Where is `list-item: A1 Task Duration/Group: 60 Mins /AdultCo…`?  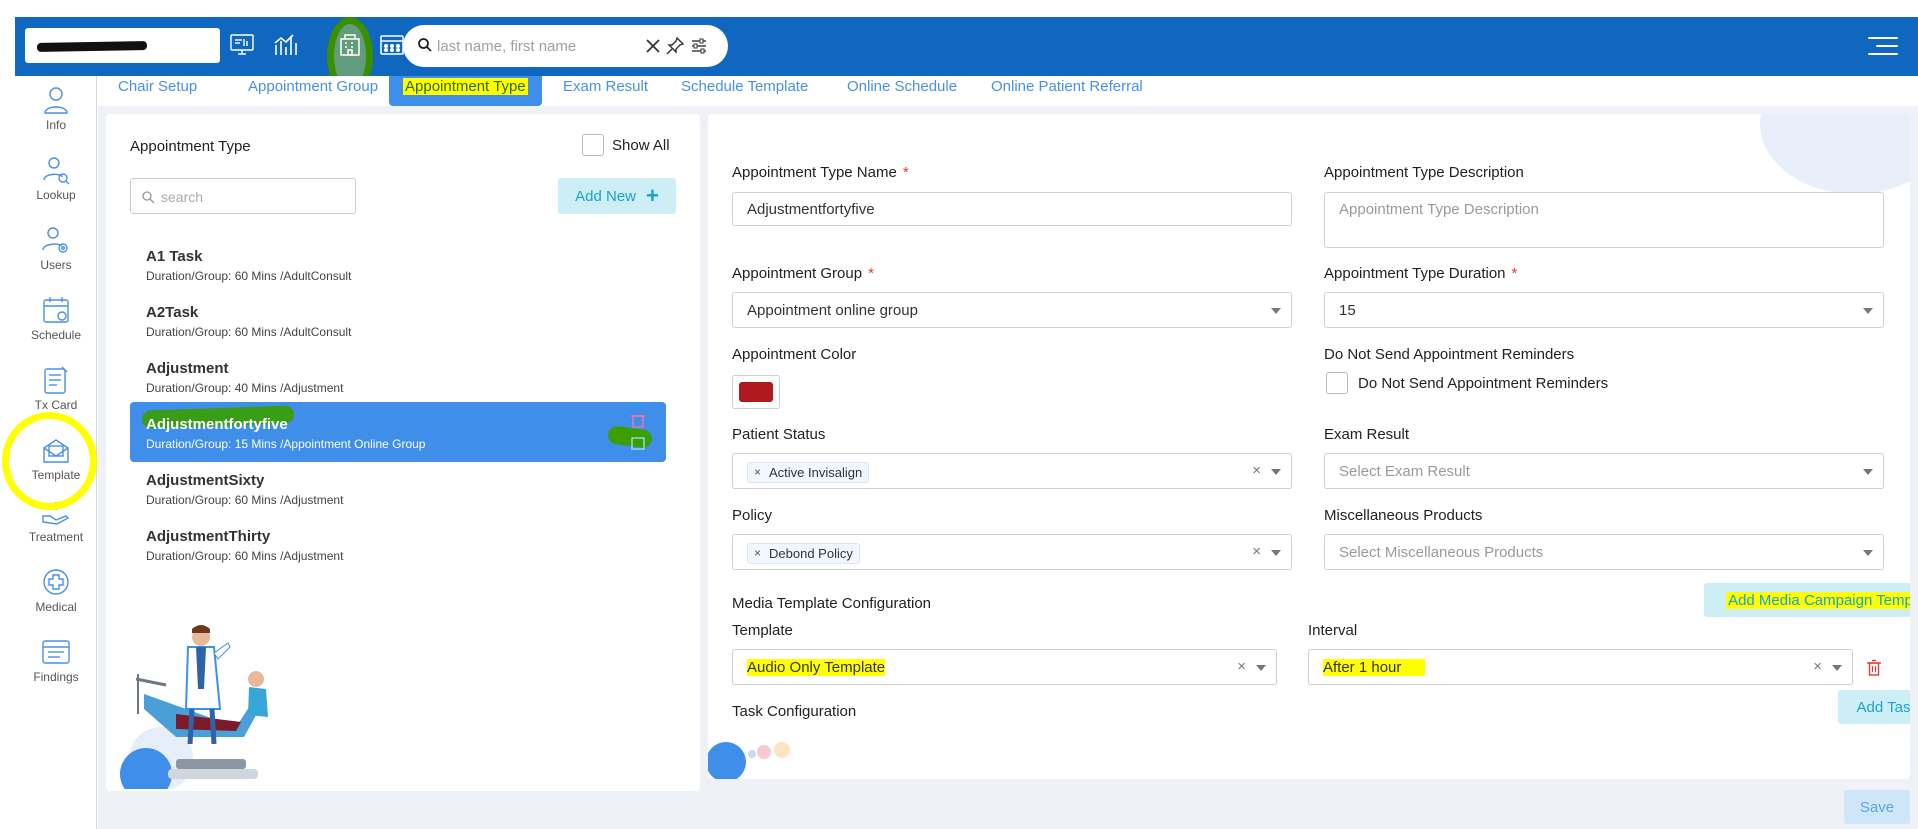
list-item: A1 Task Duration/Group: 60 Mins /AdultCo… is located at coordinates (398, 264).